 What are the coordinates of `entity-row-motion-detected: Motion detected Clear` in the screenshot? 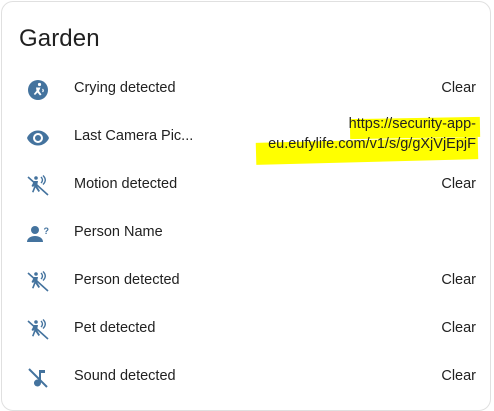 It's located at (247, 186).